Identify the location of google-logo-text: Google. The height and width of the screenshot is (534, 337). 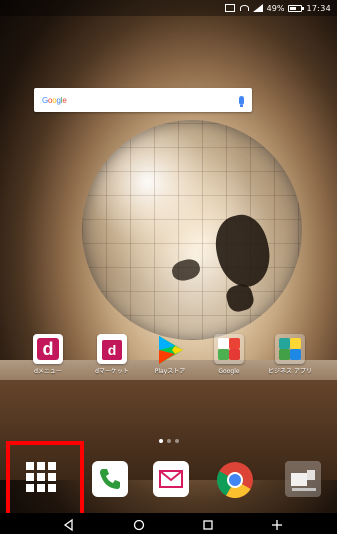
(54, 100).